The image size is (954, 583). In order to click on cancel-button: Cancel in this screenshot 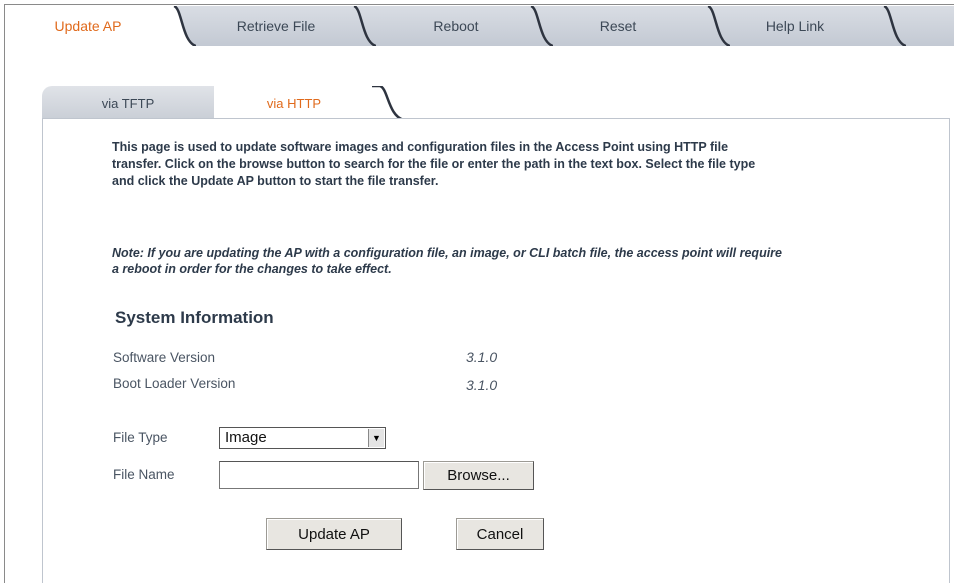, I will do `click(500, 534)`.